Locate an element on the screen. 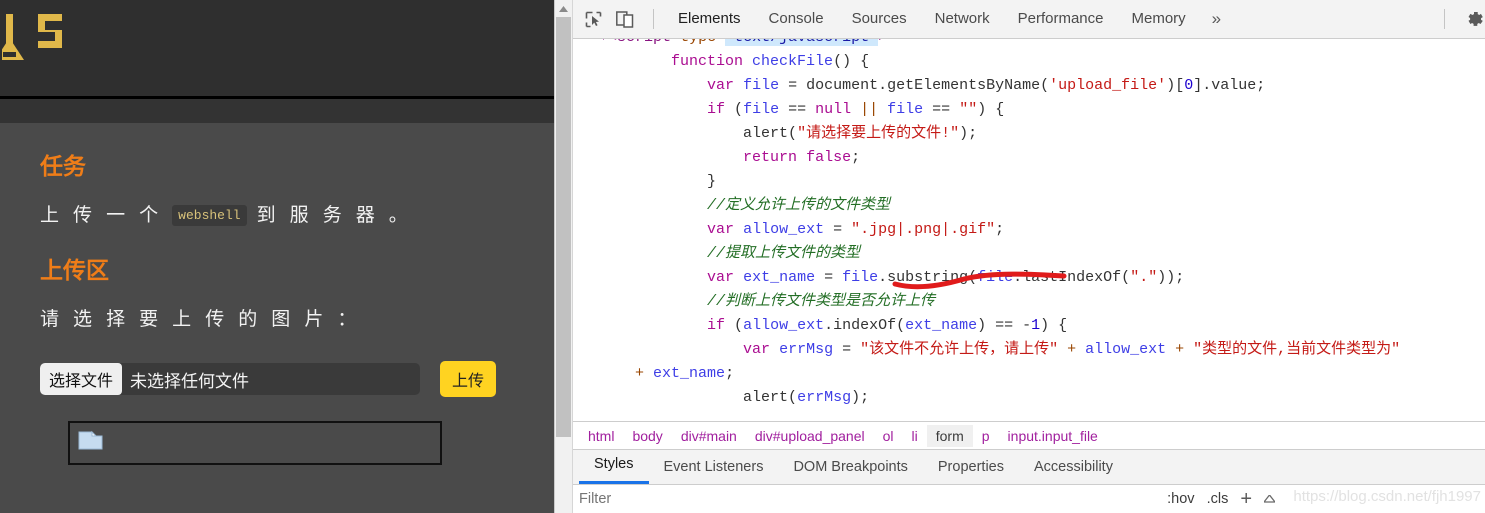 The width and height of the screenshot is (1485, 513). inspect-cursor-icon is located at coordinates (593, 19).